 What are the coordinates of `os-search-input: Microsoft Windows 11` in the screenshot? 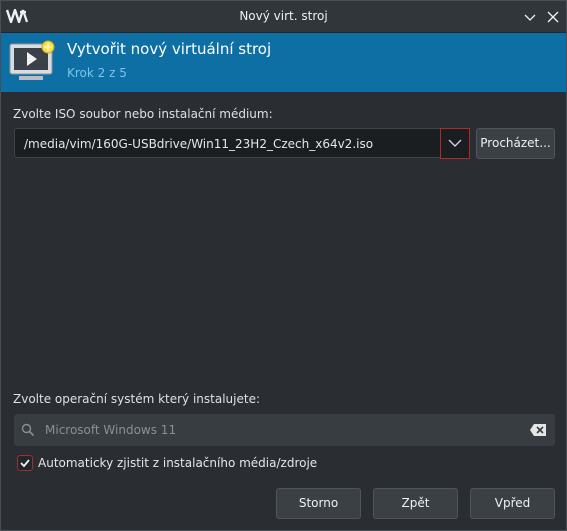 It's located at (110, 430).